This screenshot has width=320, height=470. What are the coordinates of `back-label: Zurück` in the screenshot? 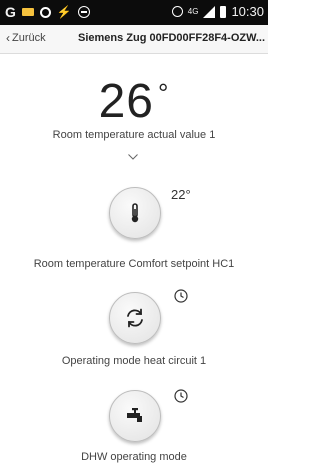 It's located at (29, 38).